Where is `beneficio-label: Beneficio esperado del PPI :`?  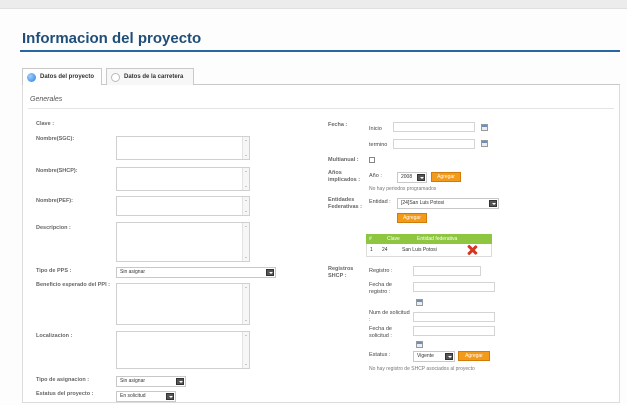 beneficio-label: Beneficio esperado del PPI : is located at coordinates (73, 285).